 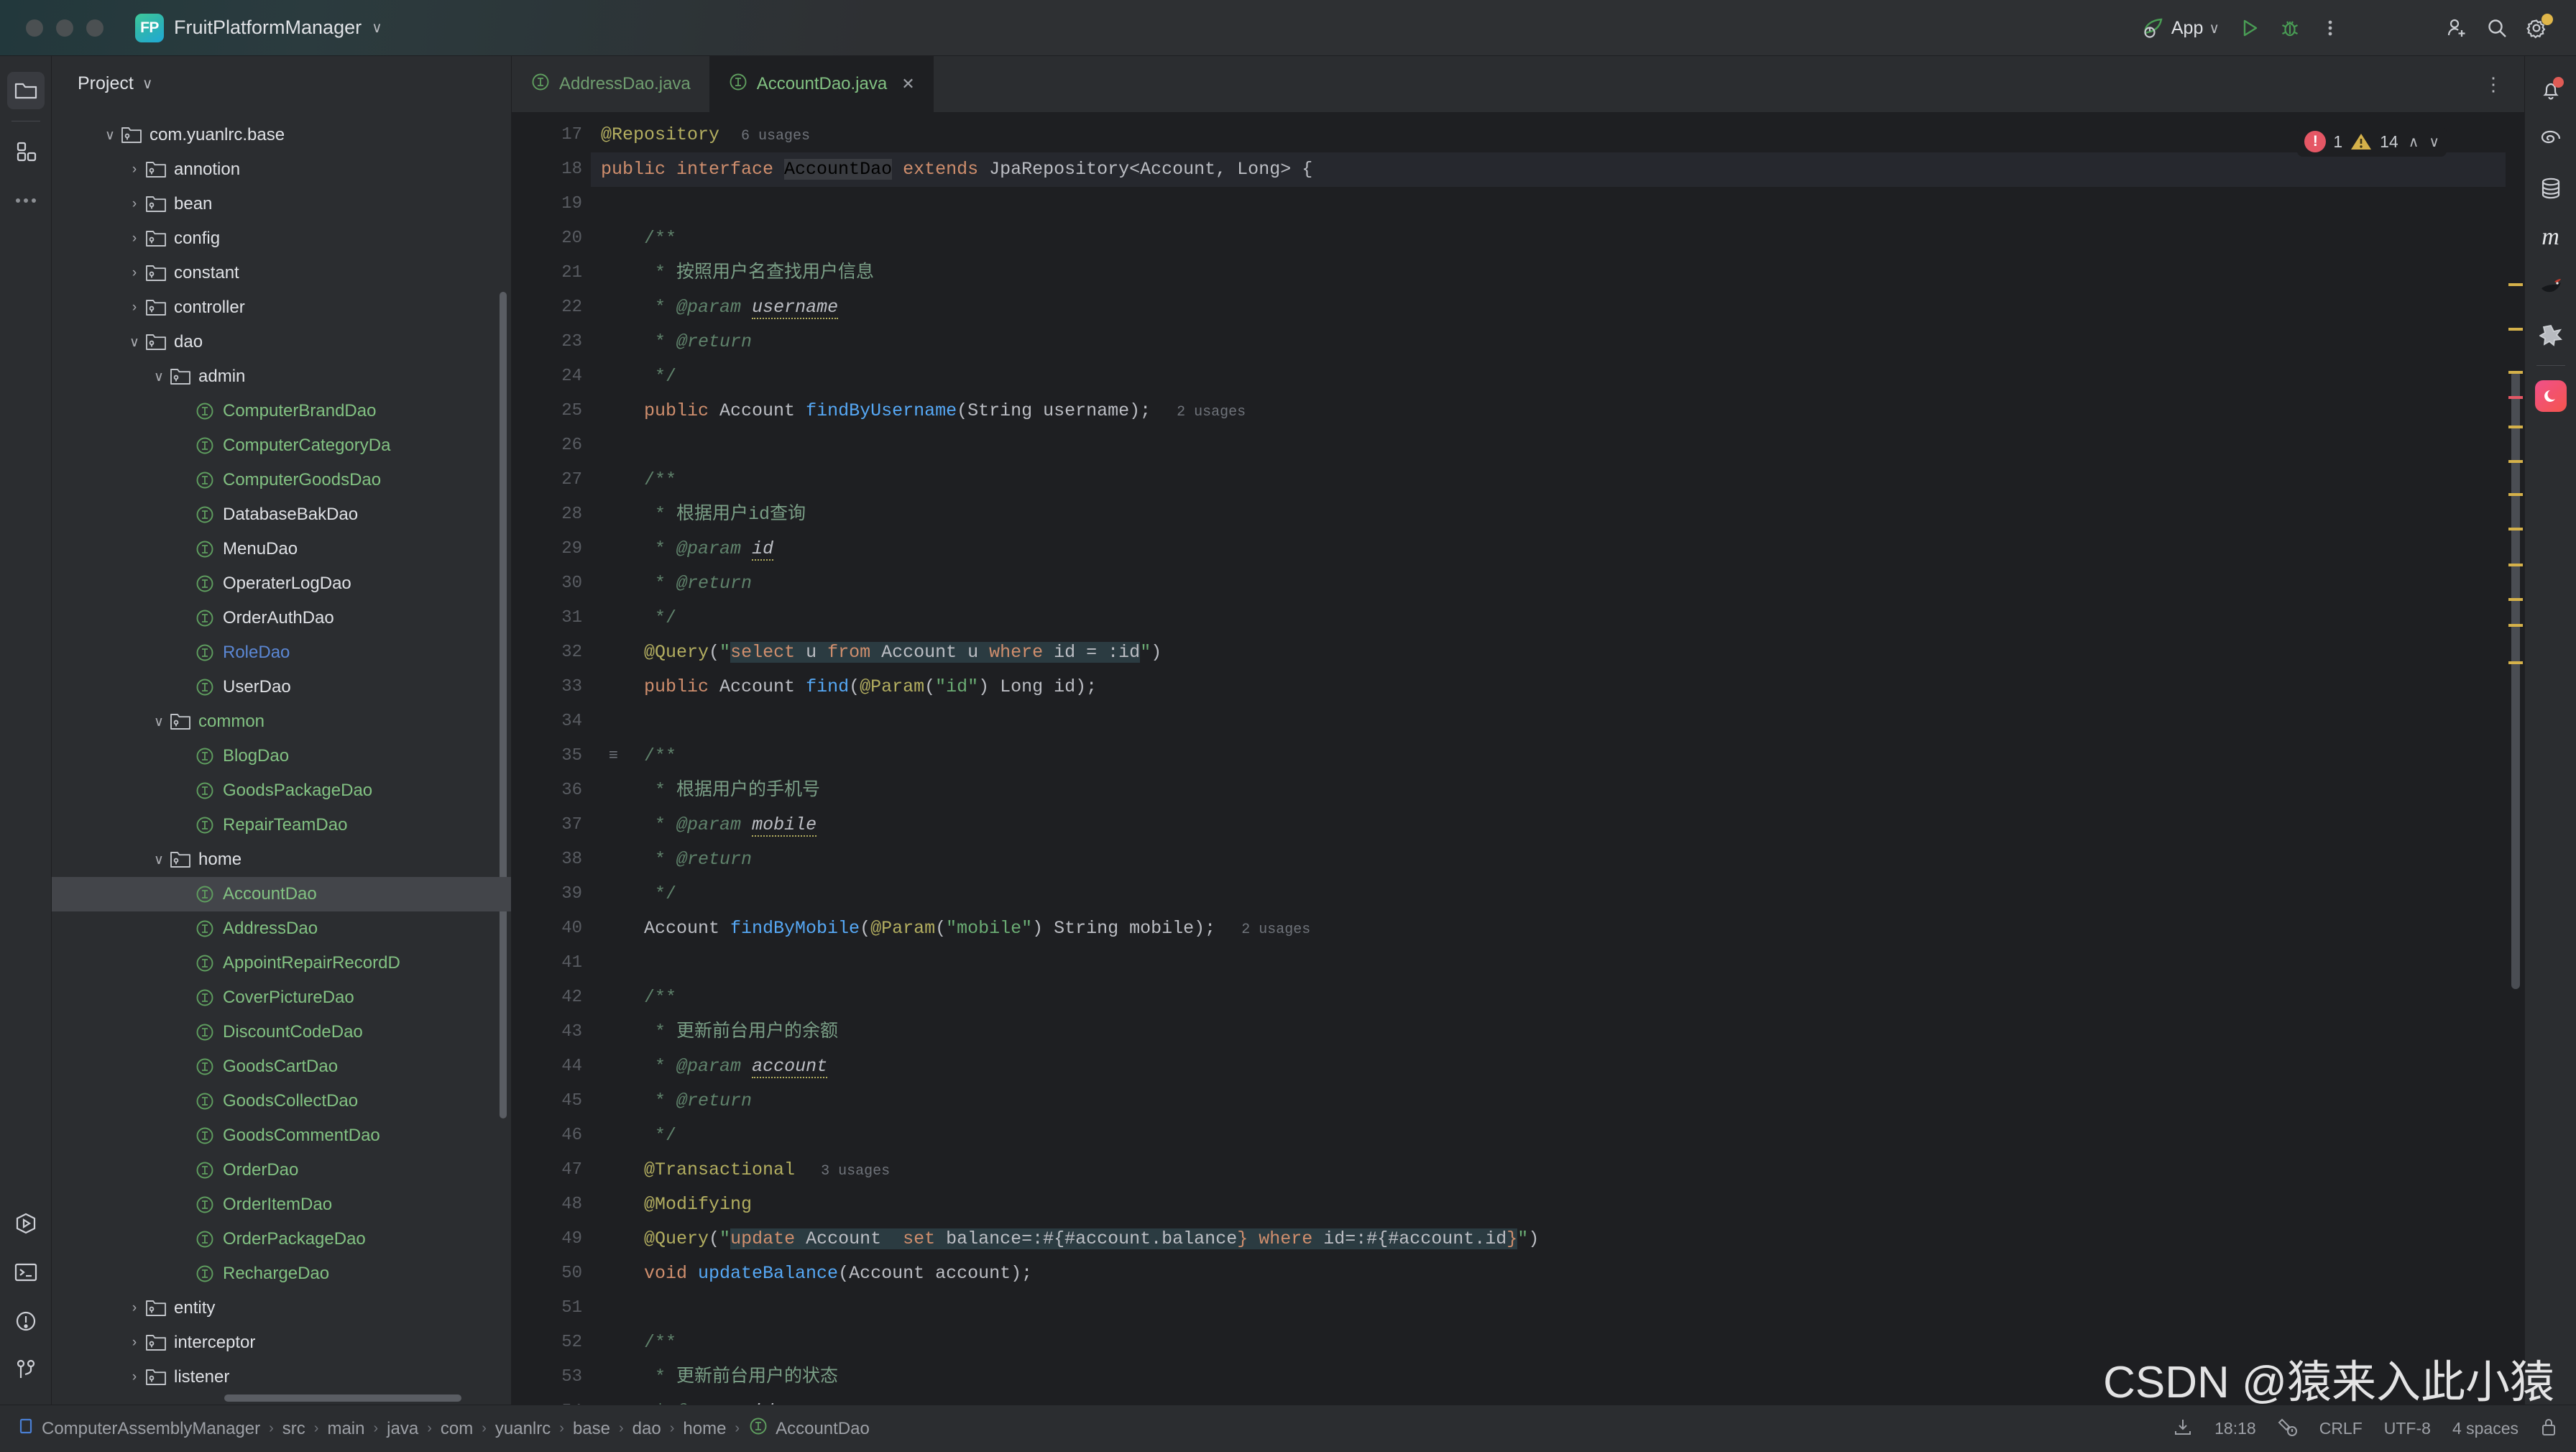 What do you see at coordinates (821, 84) in the screenshot?
I see `editor-tab-accountdao-java: AccountDao.java ✕` at bounding box center [821, 84].